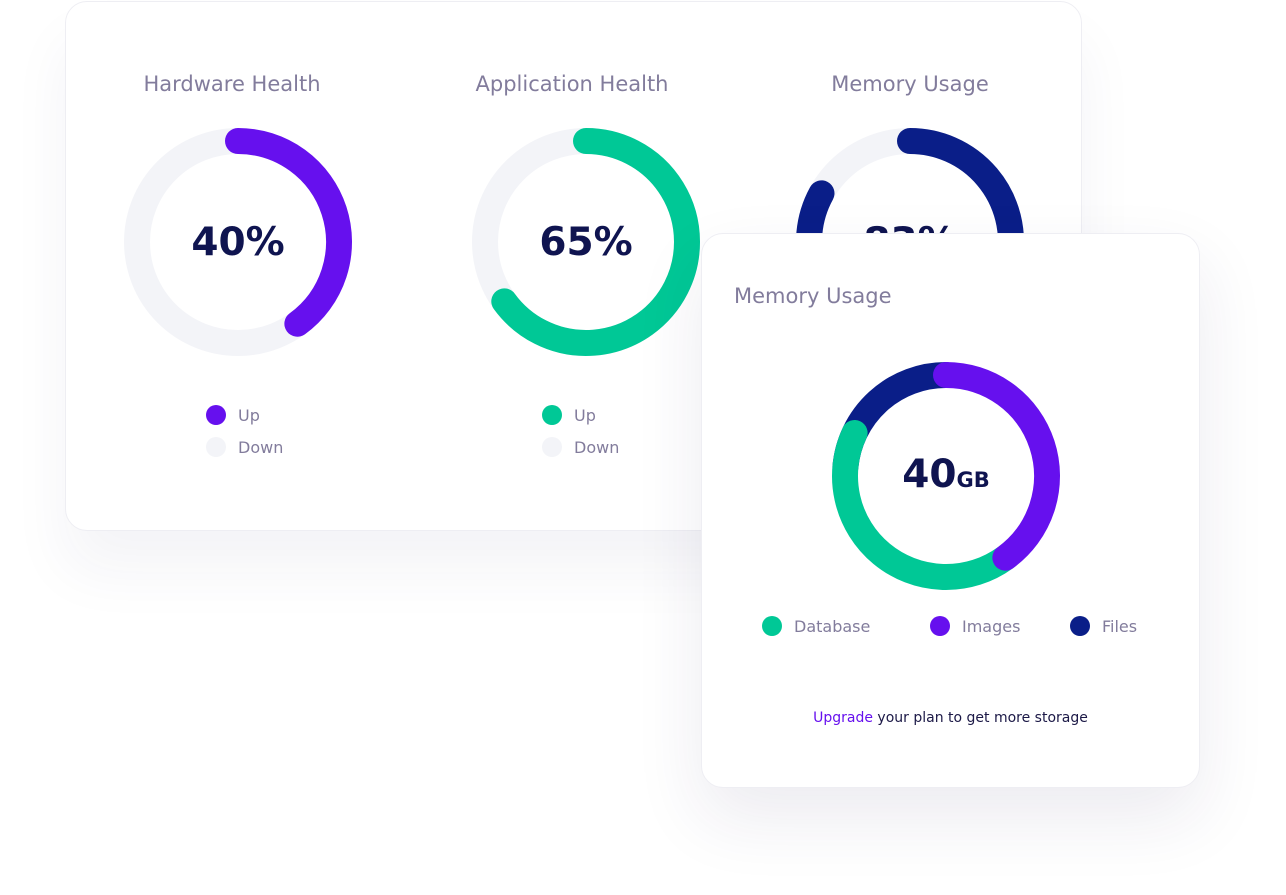  I want to click on chart-title: Hardware Health, so click(232, 84).